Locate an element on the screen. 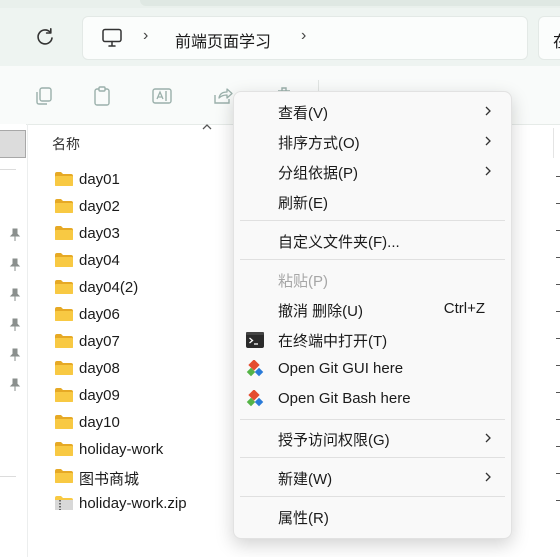  file-list-item: holiday-work.zip is located at coordinates (142, 503).